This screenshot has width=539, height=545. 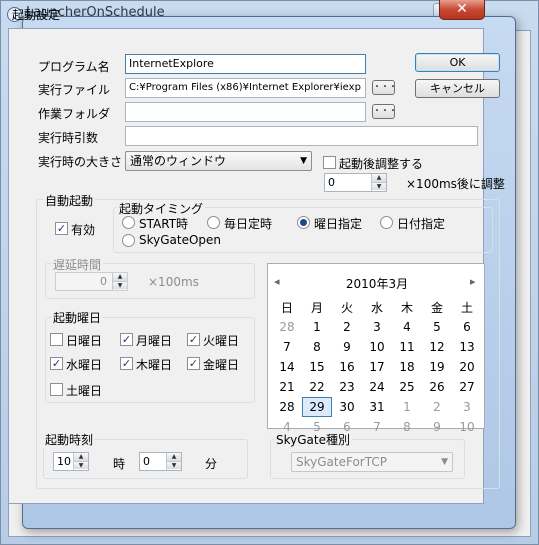 I want to click on work-folder-label: 作業フォルダ, so click(x=74, y=114).